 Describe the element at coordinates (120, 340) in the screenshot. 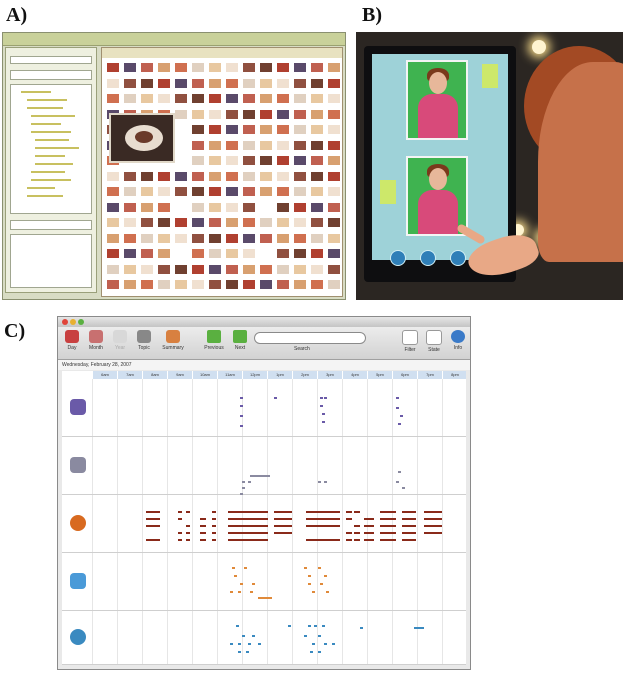

I see `year-button: Year` at that location.